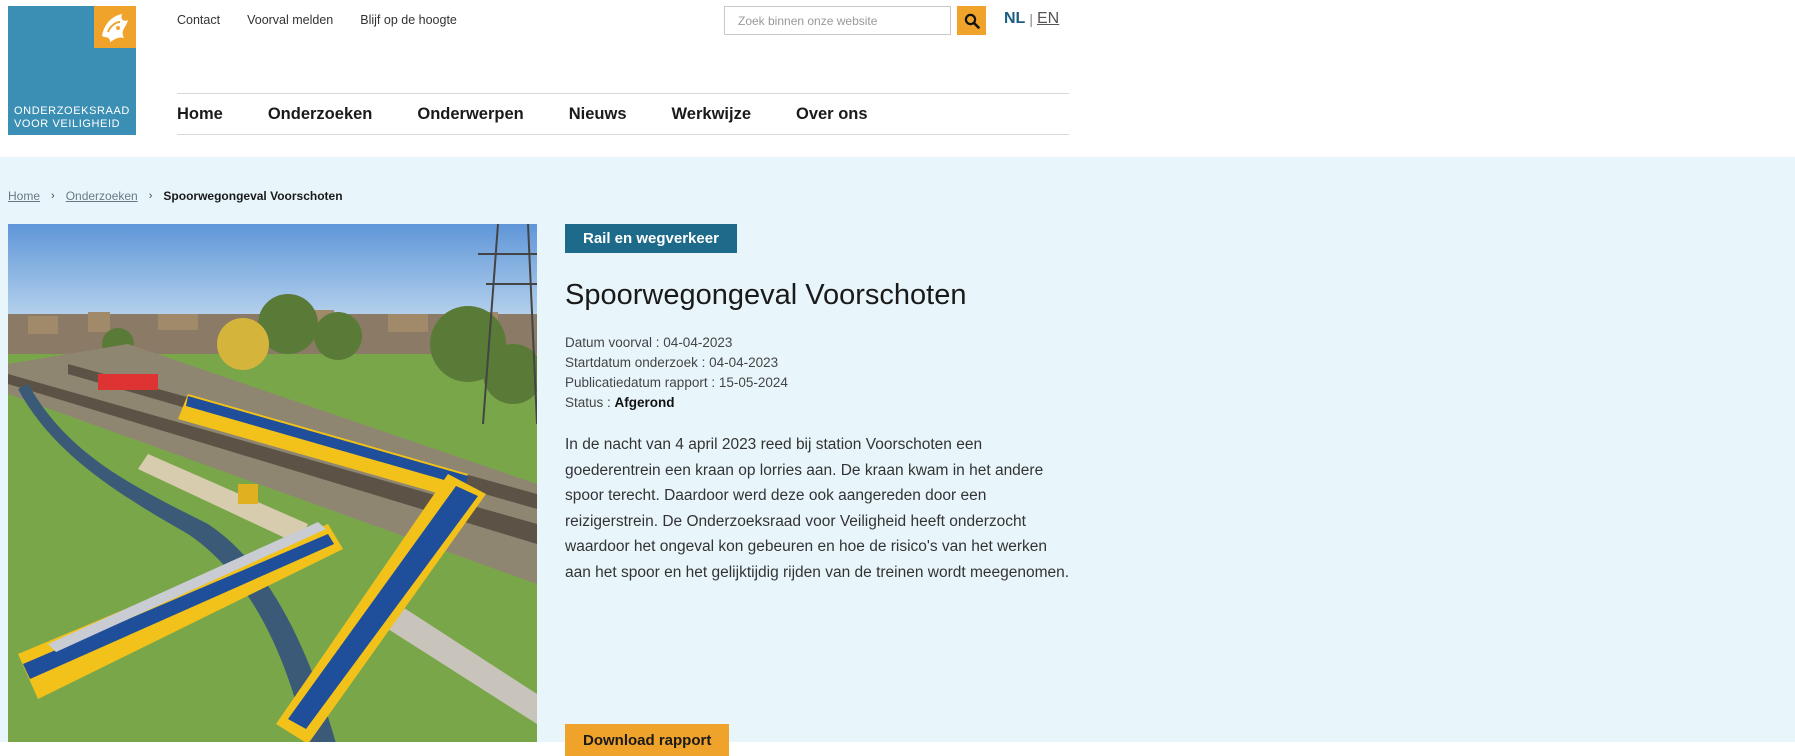 The height and width of the screenshot is (756, 1795). I want to click on search-button, so click(971, 20).